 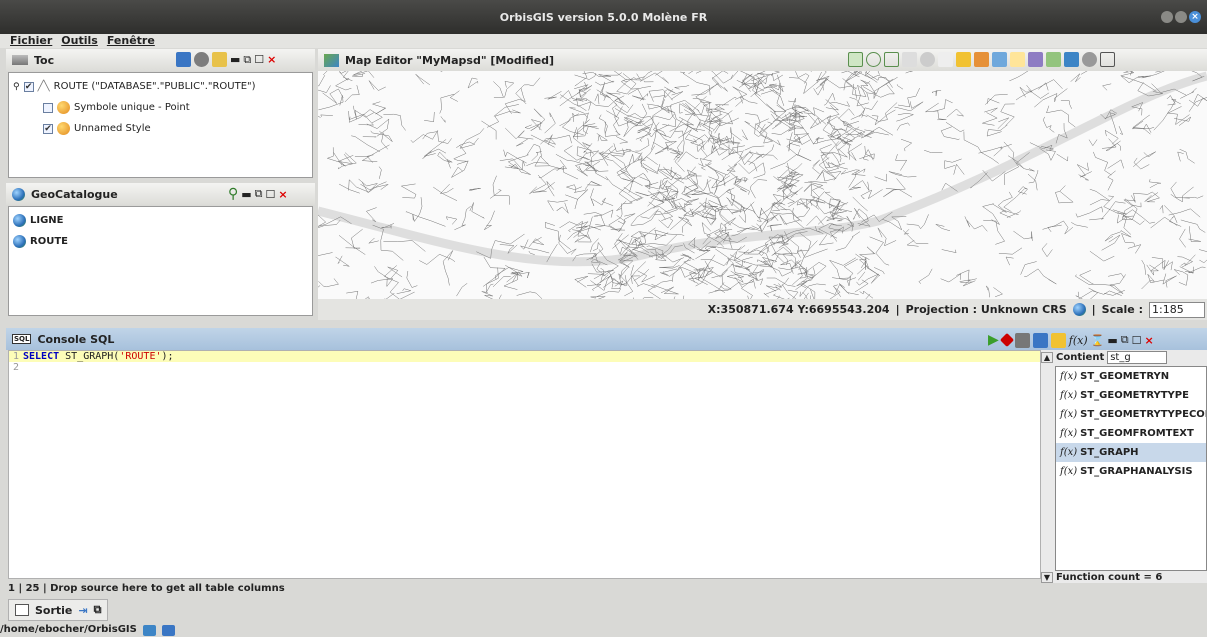 I want to click on function-item: f(x) ST_GRAPH, so click(x=1131, y=452).